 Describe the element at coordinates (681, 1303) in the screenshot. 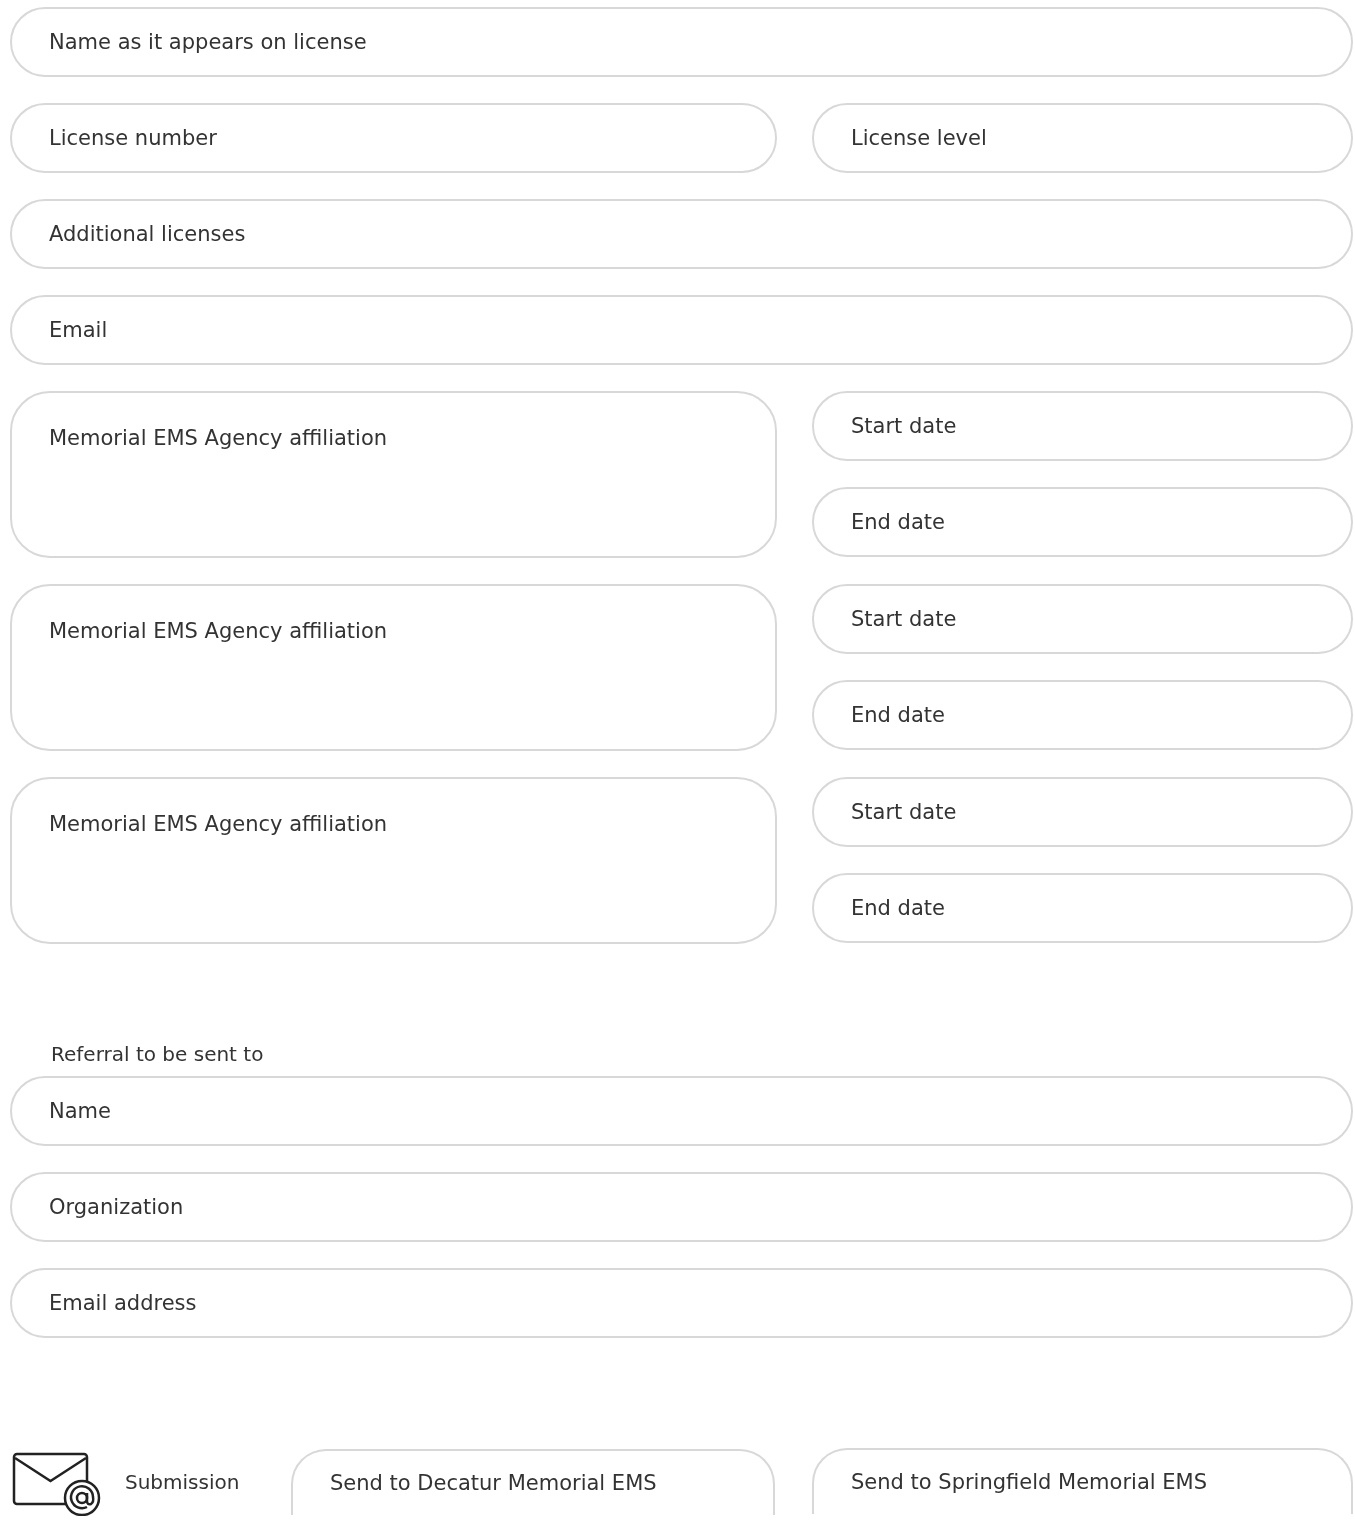

I see `email-address-field: Email address` at that location.